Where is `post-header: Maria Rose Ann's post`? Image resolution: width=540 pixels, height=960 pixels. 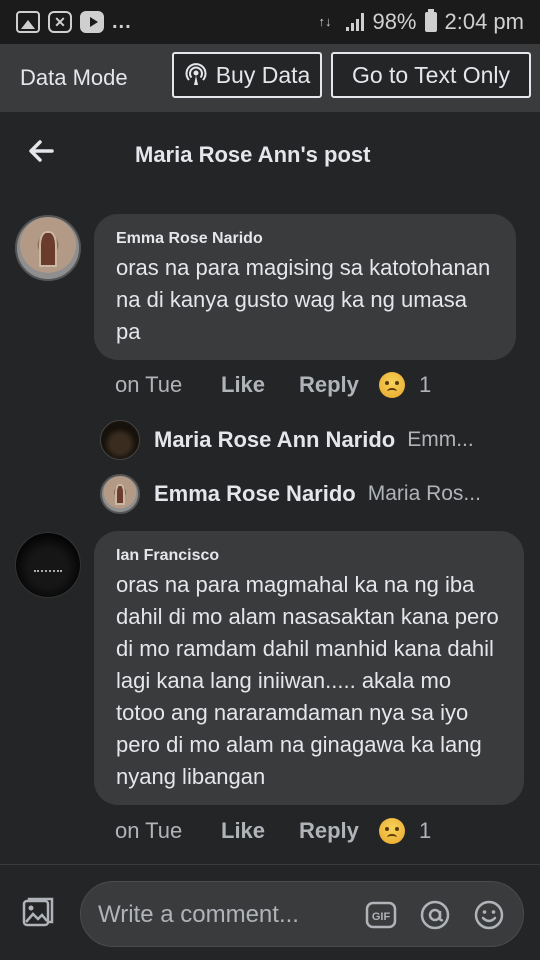
post-header: Maria Rose Ann's post is located at coordinates (270, 155).